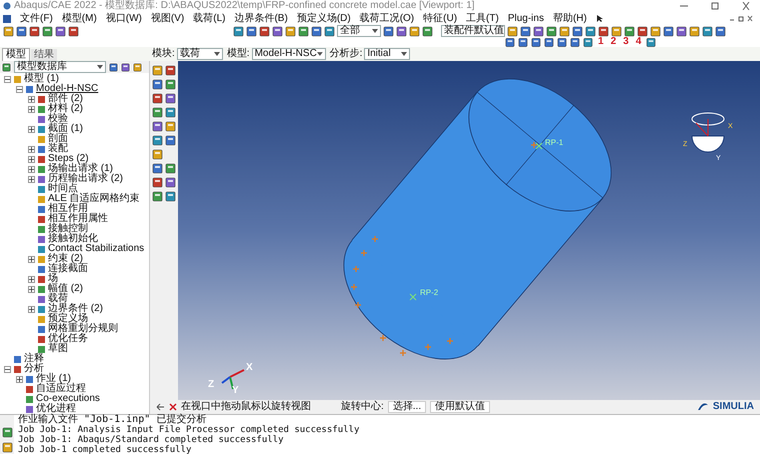 The width and height of the screenshot is (760, 454). I want to click on tree-item: 历程输出请求 (2), so click(85, 179).